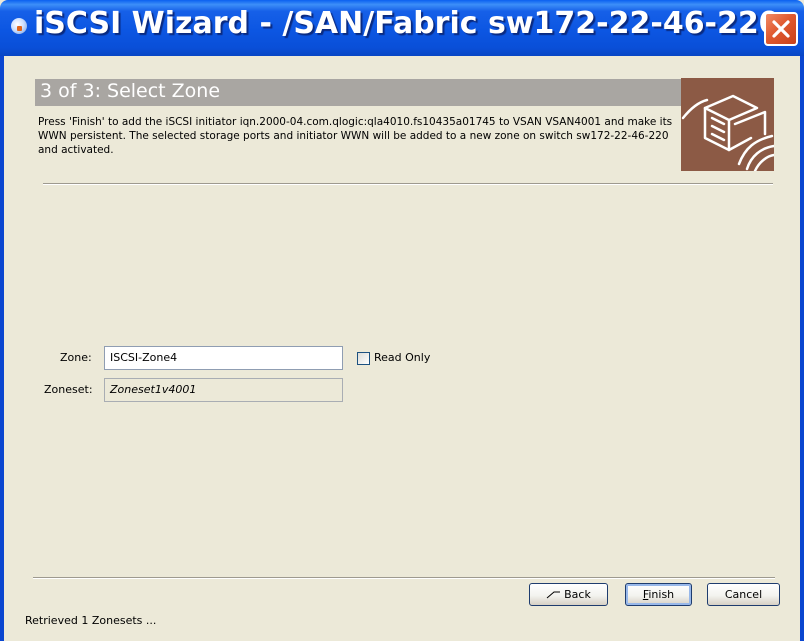 The width and height of the screenshot is (804, 641). I want to click on back-arrow-icon, so click(553, 595).